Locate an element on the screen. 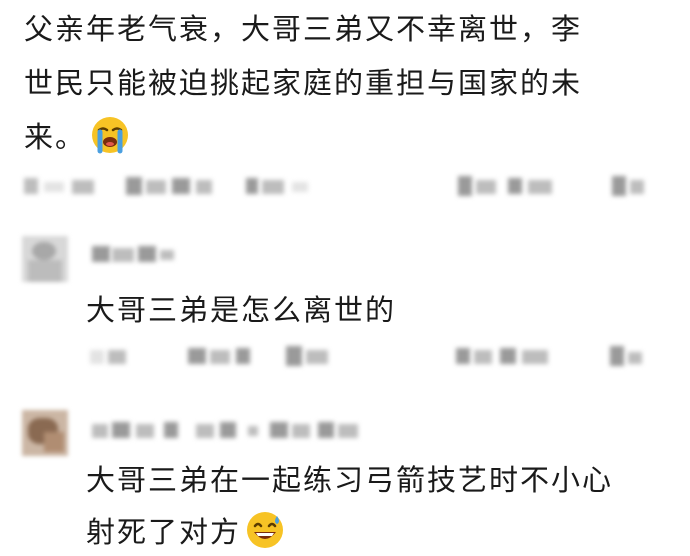 The image size is (690, 556). post-line-3: 来。 is located at coordinates (344, 137).